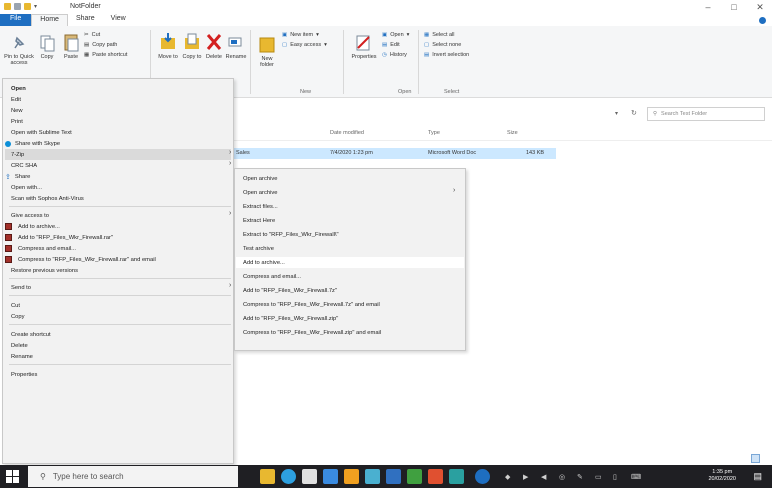  What do you see at coordinates (92, 35) in the screenshot?
I see `cut-button: ✂ Cut` at bounding box center [92, 35].